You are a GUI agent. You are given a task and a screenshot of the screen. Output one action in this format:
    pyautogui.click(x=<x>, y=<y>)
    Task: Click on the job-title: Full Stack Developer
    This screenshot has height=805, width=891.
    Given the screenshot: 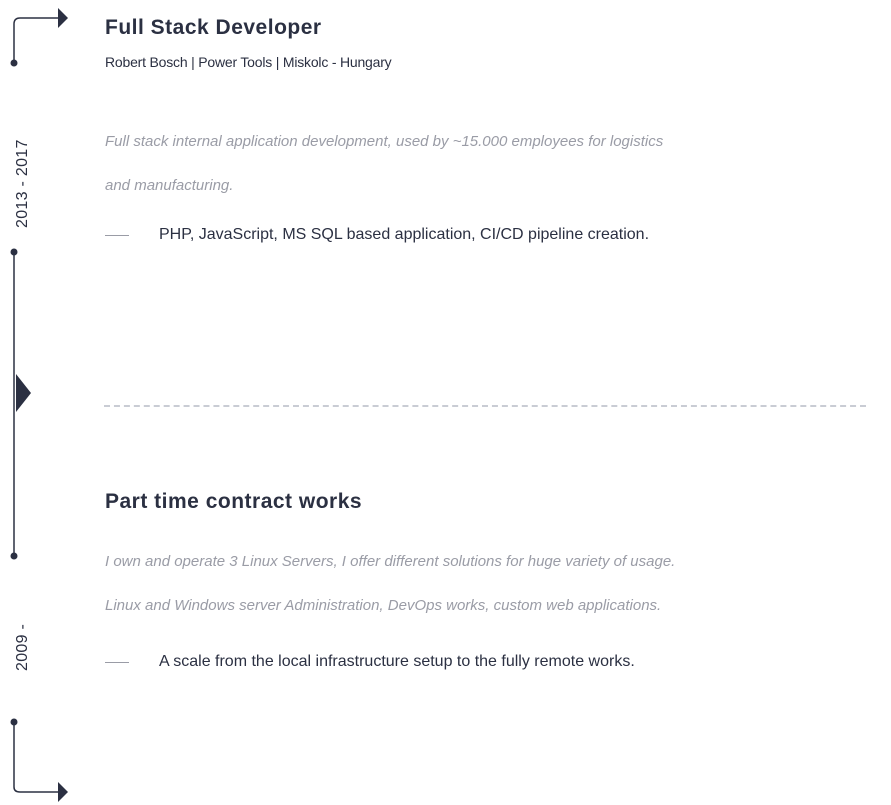 What is the action you would take?
    pyautogui.click(x=213, y=27)
    